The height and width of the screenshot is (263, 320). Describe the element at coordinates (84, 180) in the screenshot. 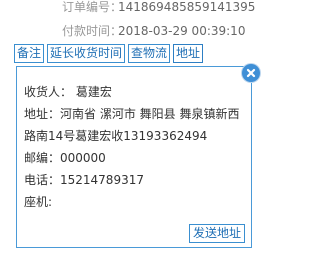

I see `phone-text: 电话：15214789317` at that location.